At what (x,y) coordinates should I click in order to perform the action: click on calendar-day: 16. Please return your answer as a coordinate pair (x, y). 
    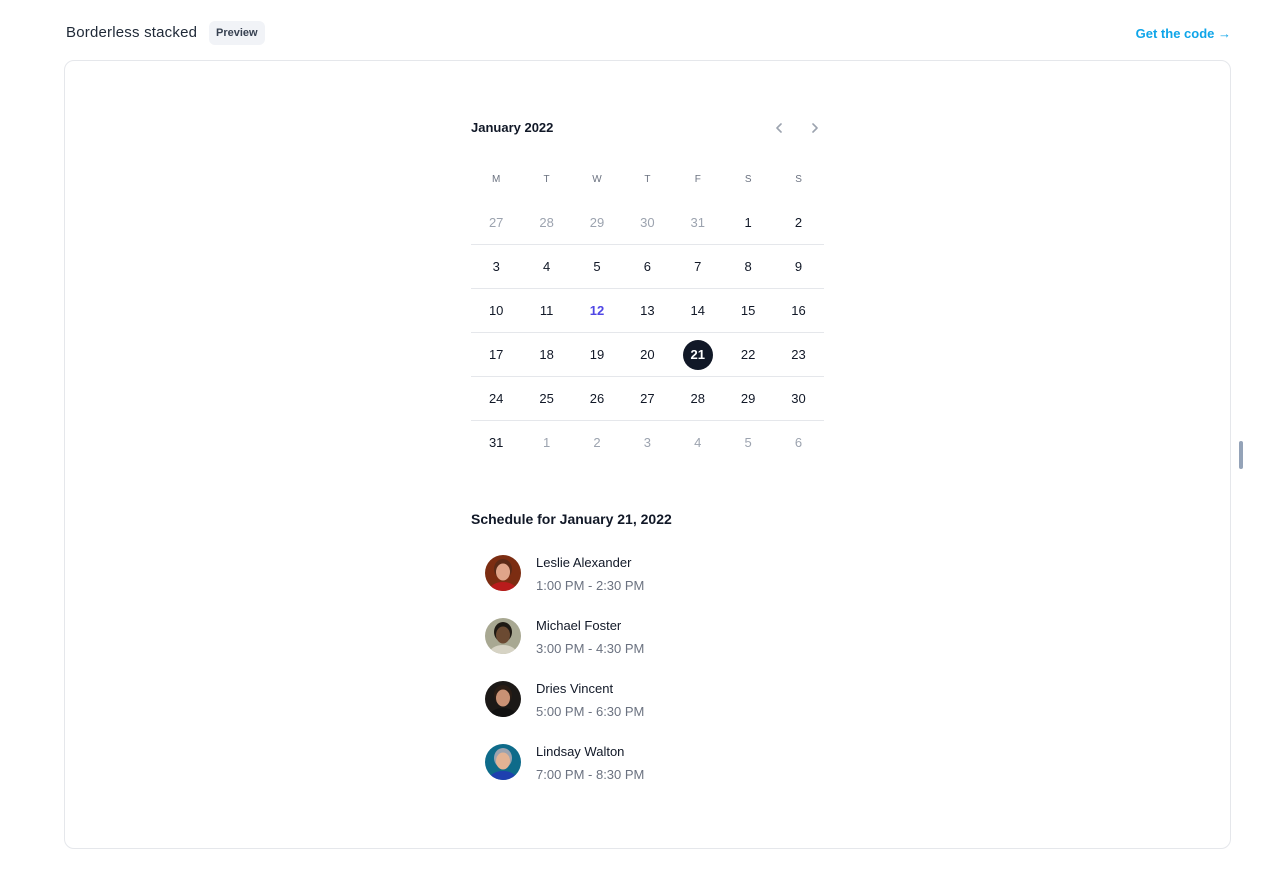
    Looking at the image, I should click on (798, 310).